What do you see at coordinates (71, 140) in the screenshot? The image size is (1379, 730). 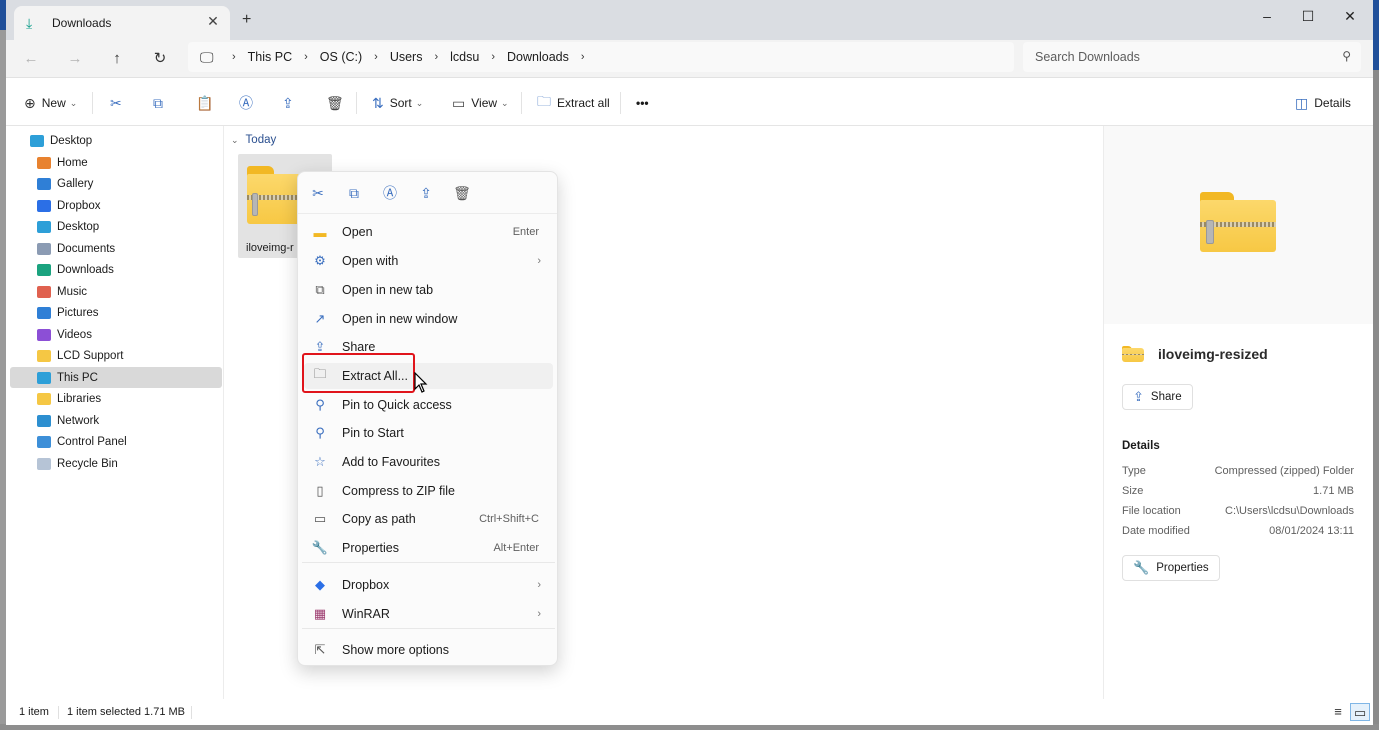 I see `sidebar-item-label: Desktop` at bounding box center [71, 140].